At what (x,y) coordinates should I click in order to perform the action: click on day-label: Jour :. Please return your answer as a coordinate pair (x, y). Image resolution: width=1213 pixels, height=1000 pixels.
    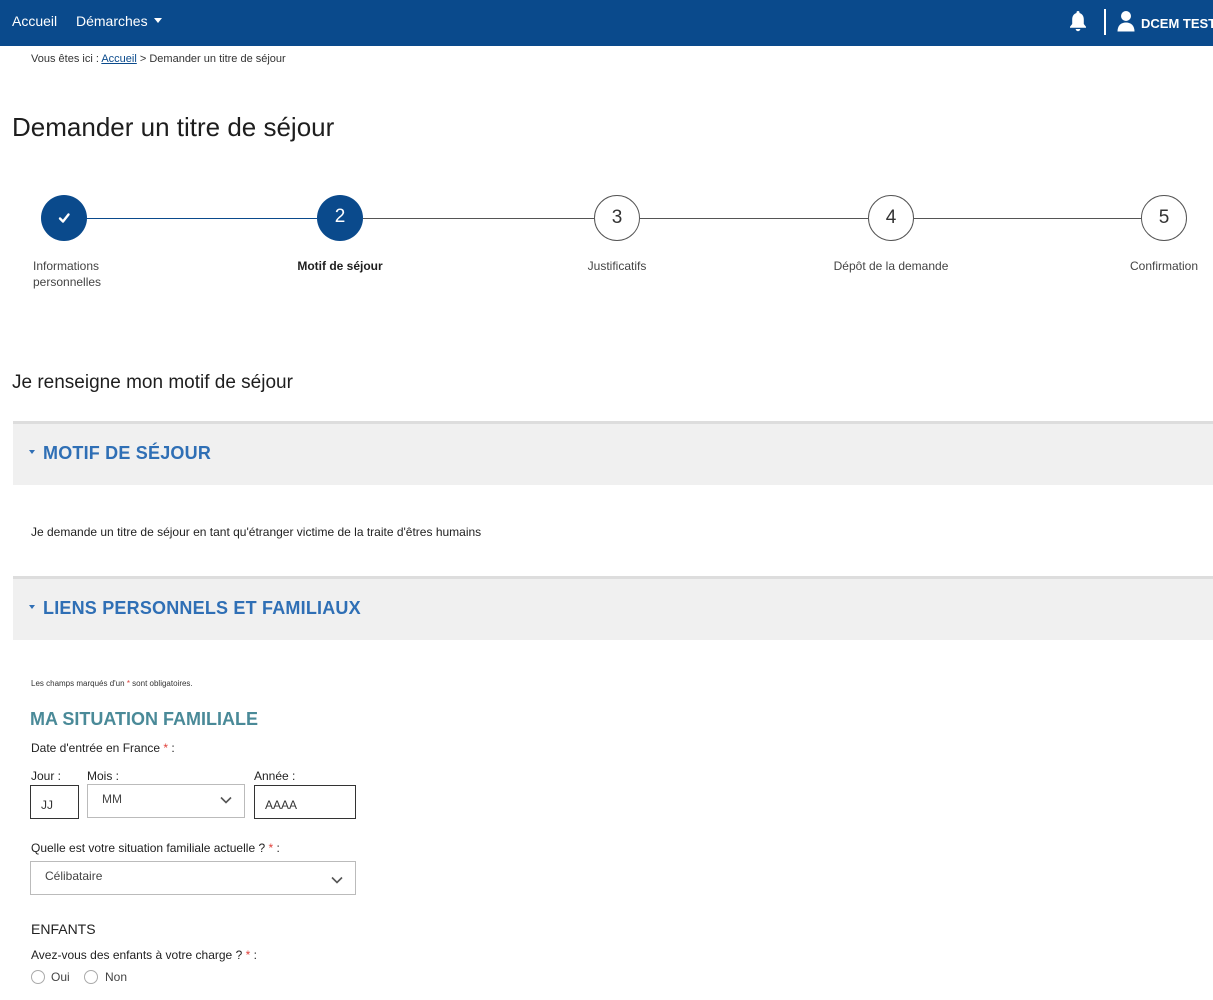
    Looking at the image, I should click on (46, 776).